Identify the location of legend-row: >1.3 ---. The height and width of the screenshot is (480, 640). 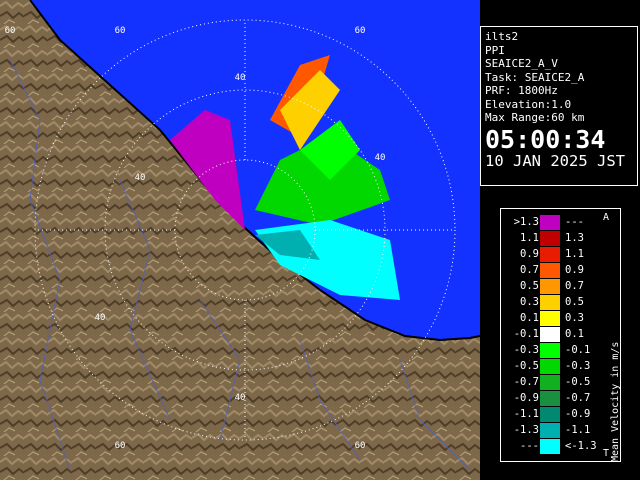
(551, 222).